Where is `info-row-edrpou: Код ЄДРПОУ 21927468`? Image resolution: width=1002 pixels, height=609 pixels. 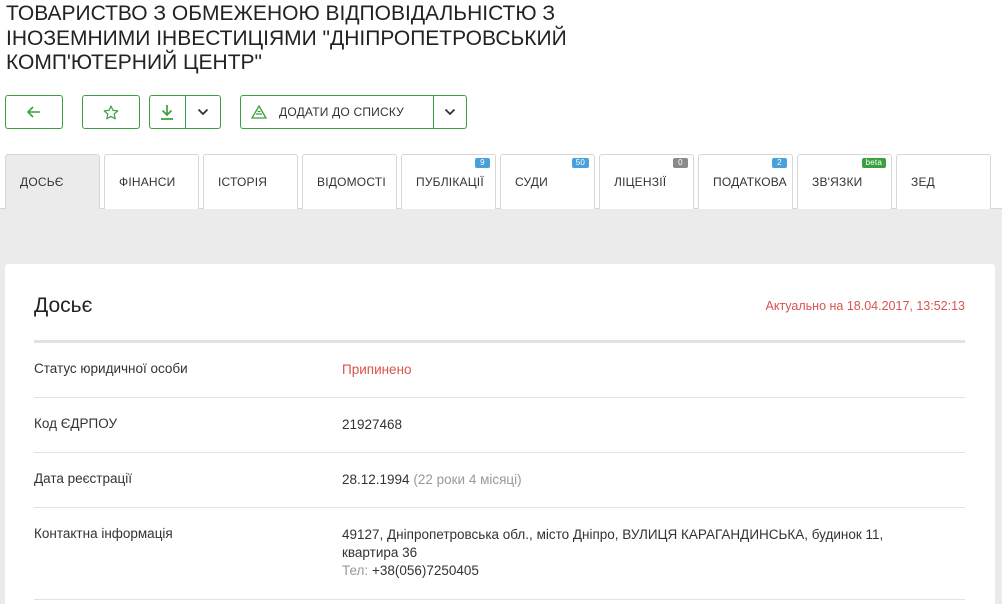 info-row-edrpou: Код ЄДРПОУ 21927468 is located at coordinates (499, 425).